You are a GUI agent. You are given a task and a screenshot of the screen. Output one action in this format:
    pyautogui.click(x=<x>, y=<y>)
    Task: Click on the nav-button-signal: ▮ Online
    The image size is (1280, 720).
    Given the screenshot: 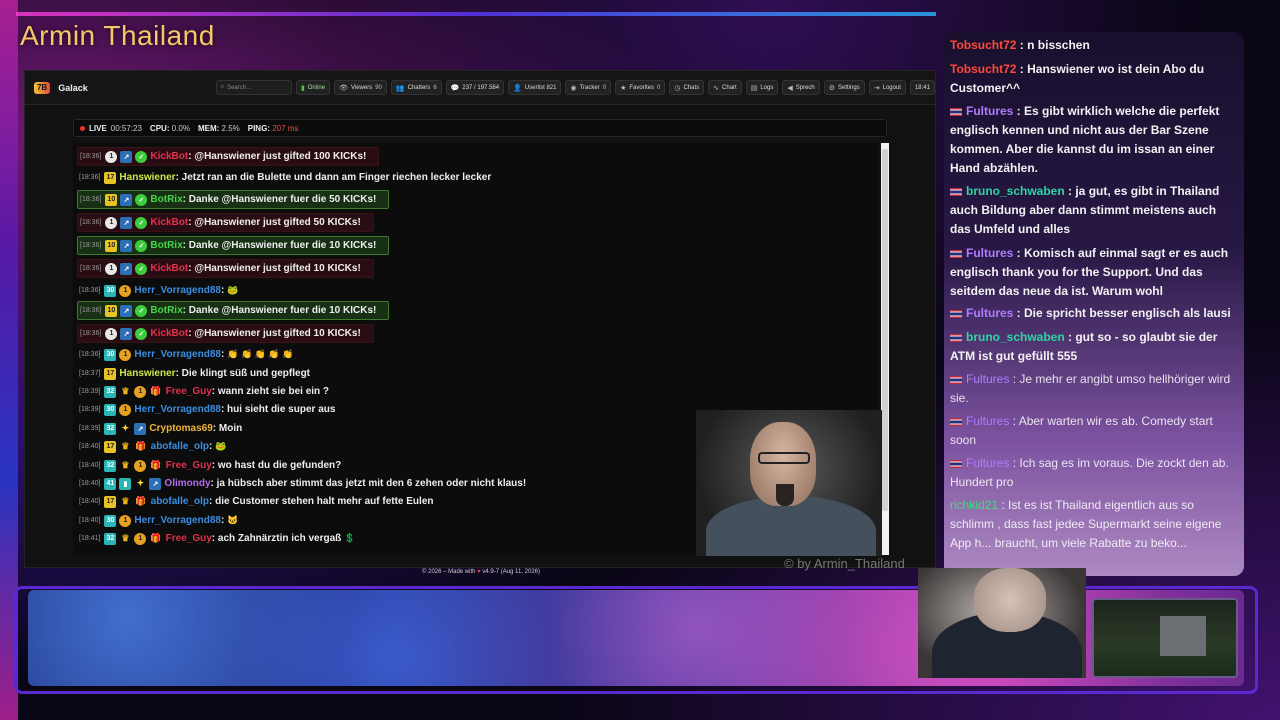 What is the action you would take?
    pyautogui.click(x=313, y=87)
    